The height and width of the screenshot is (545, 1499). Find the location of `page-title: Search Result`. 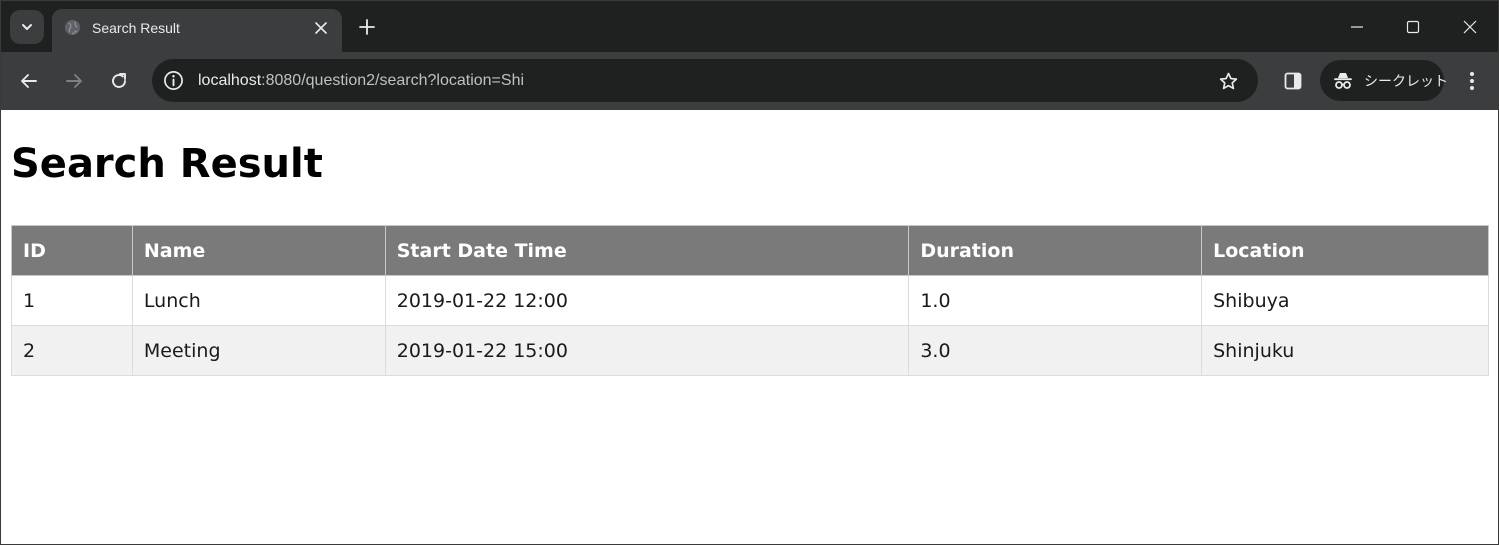

page-title: Search Result is located at coordinates (167, 164).